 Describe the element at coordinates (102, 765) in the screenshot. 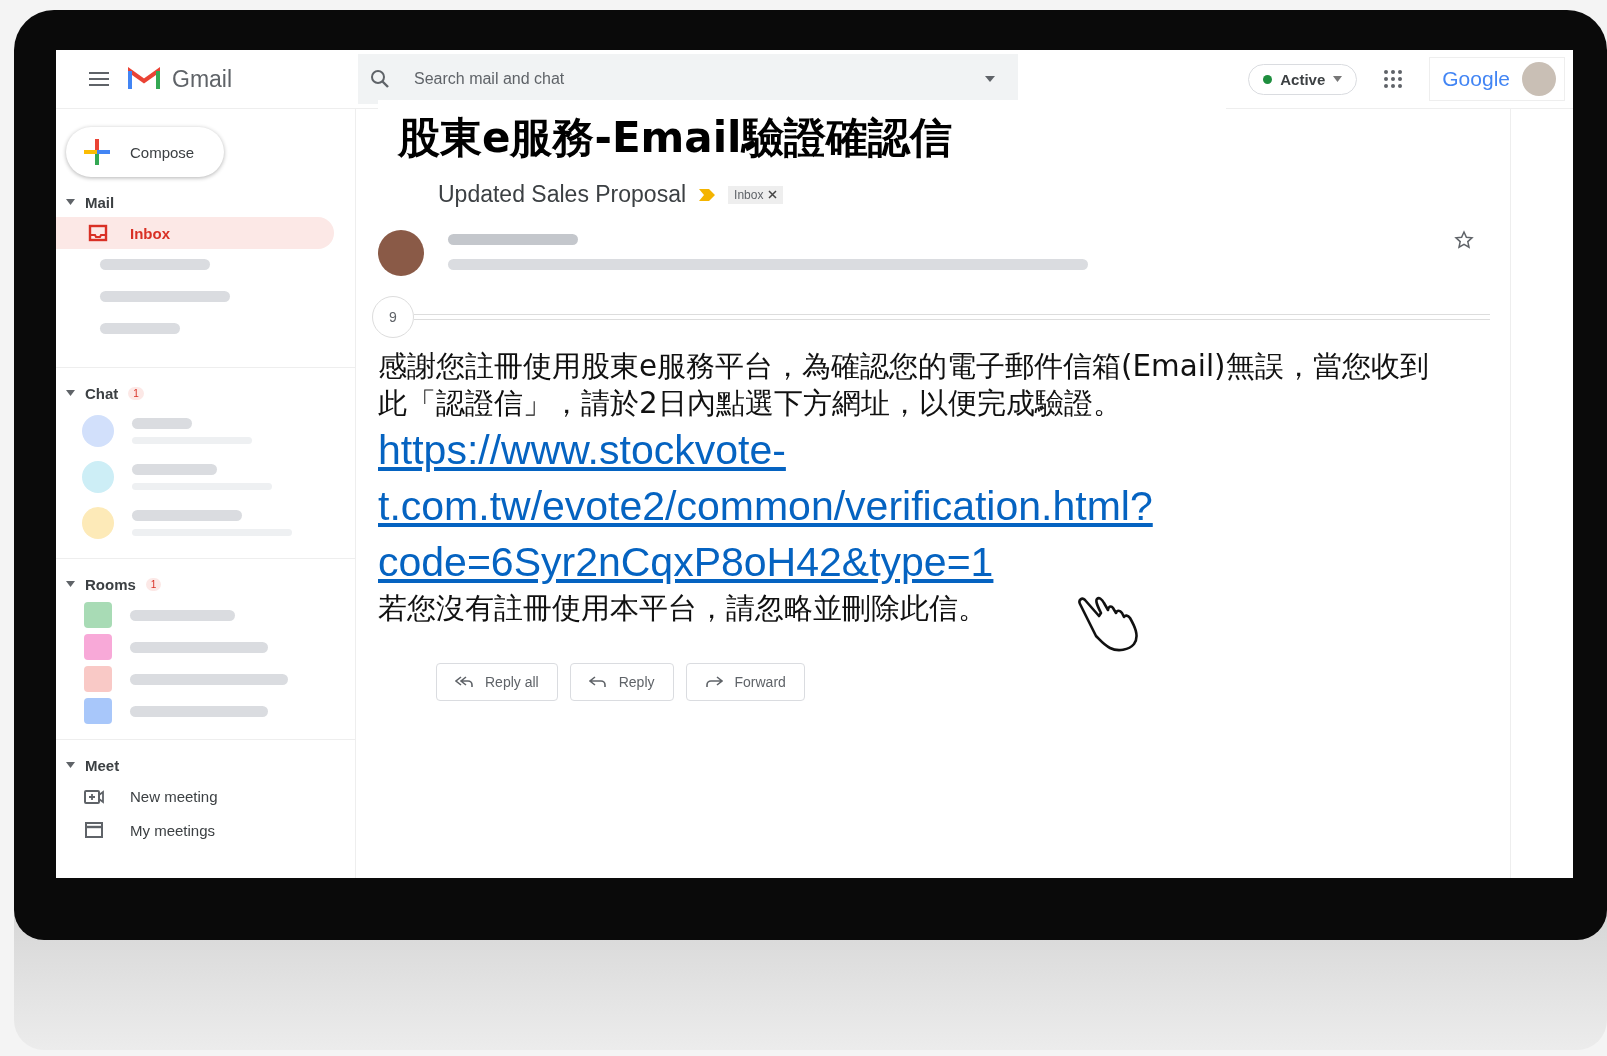

I see `section-title: Meet` at that location.